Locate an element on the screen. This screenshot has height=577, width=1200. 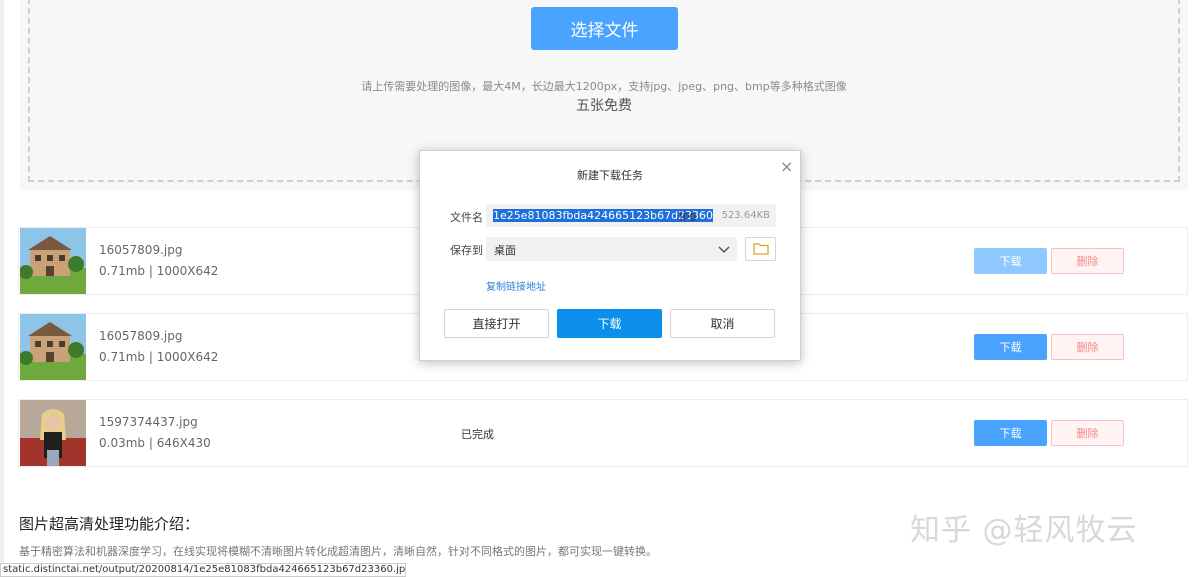
intro-title: 图片超高清处理功能介绍： is located at coordinates (109, 524).